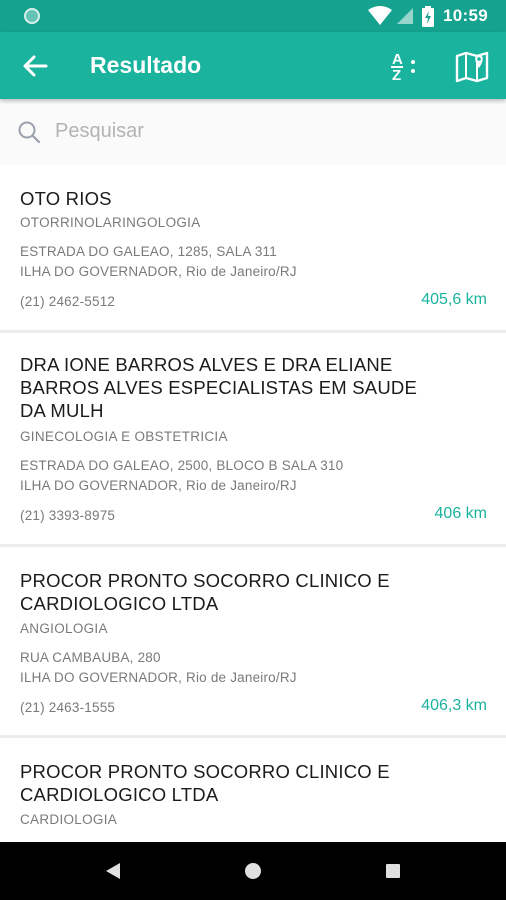  What do you see at coordinates (67, 301) in the screenshot?
I see `result-phone: (21) 2462-5512` at bounding box center [67, 301].